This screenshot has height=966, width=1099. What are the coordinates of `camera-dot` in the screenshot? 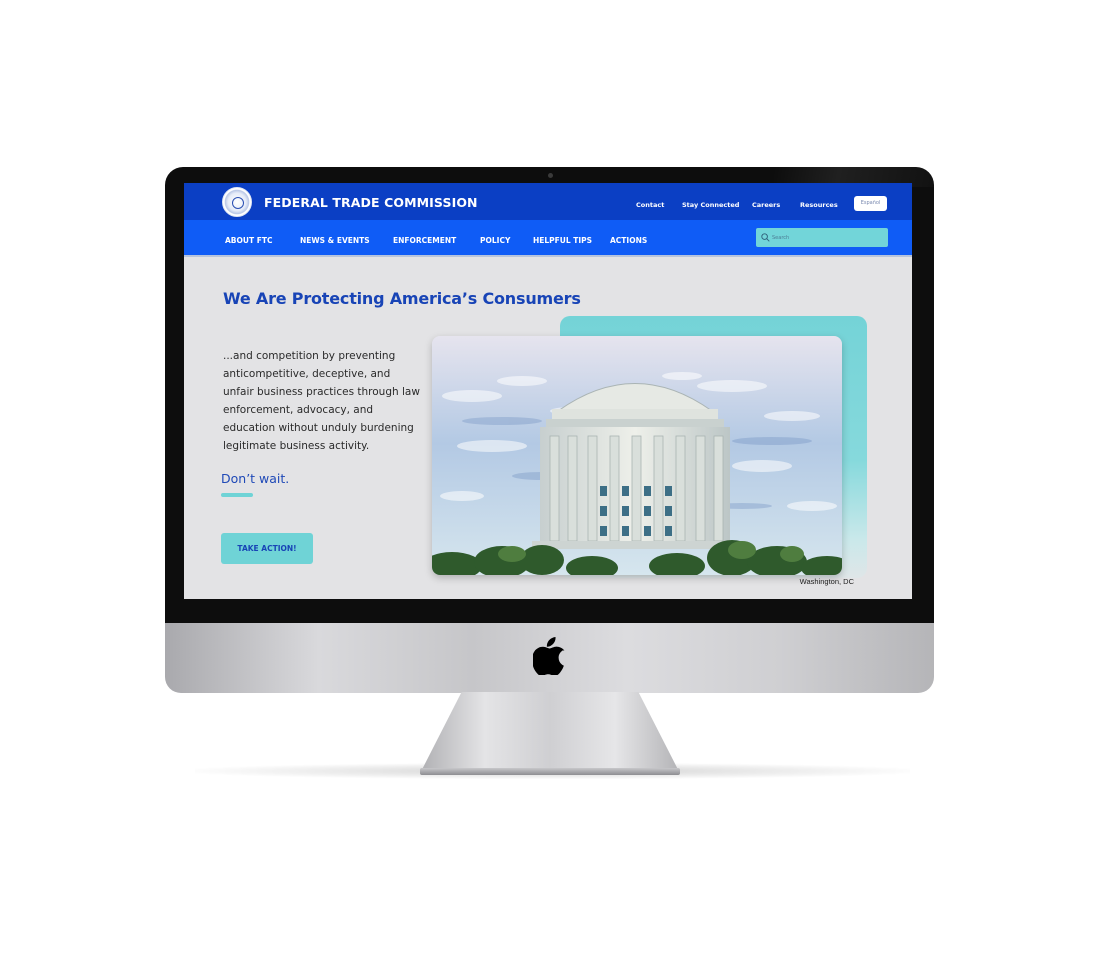 It's located at (550, 175).